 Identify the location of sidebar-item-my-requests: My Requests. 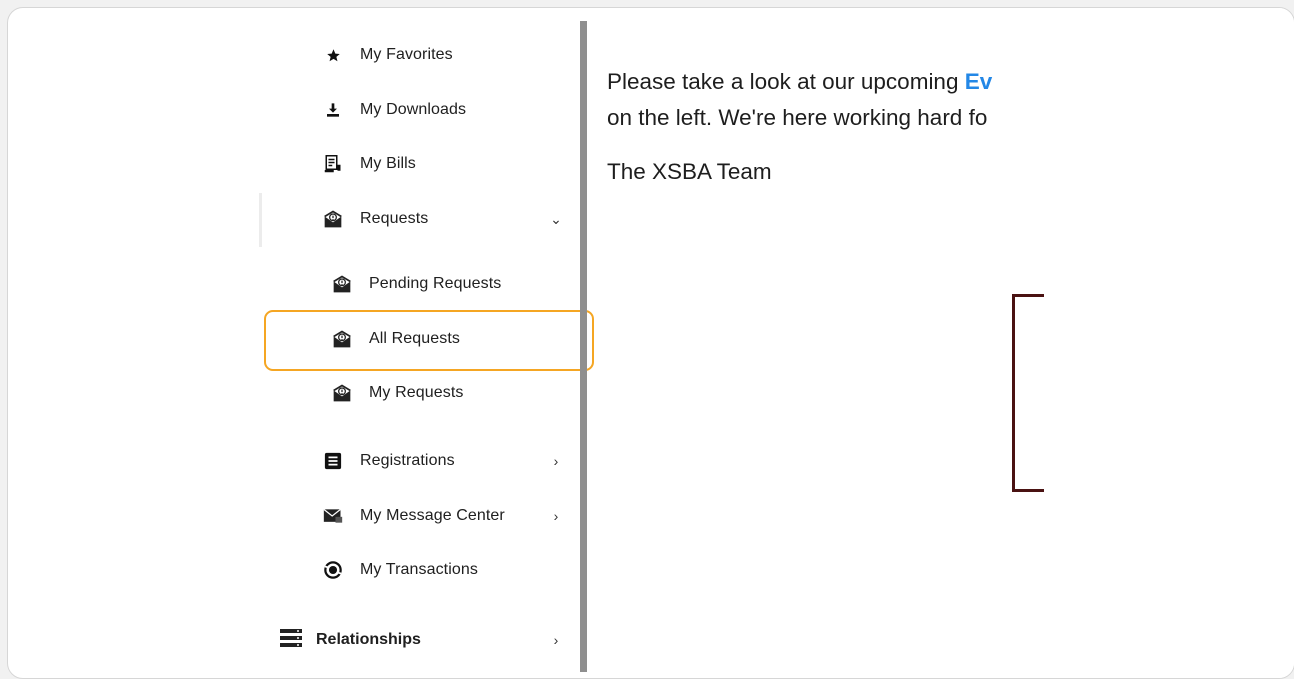
(449, 393).